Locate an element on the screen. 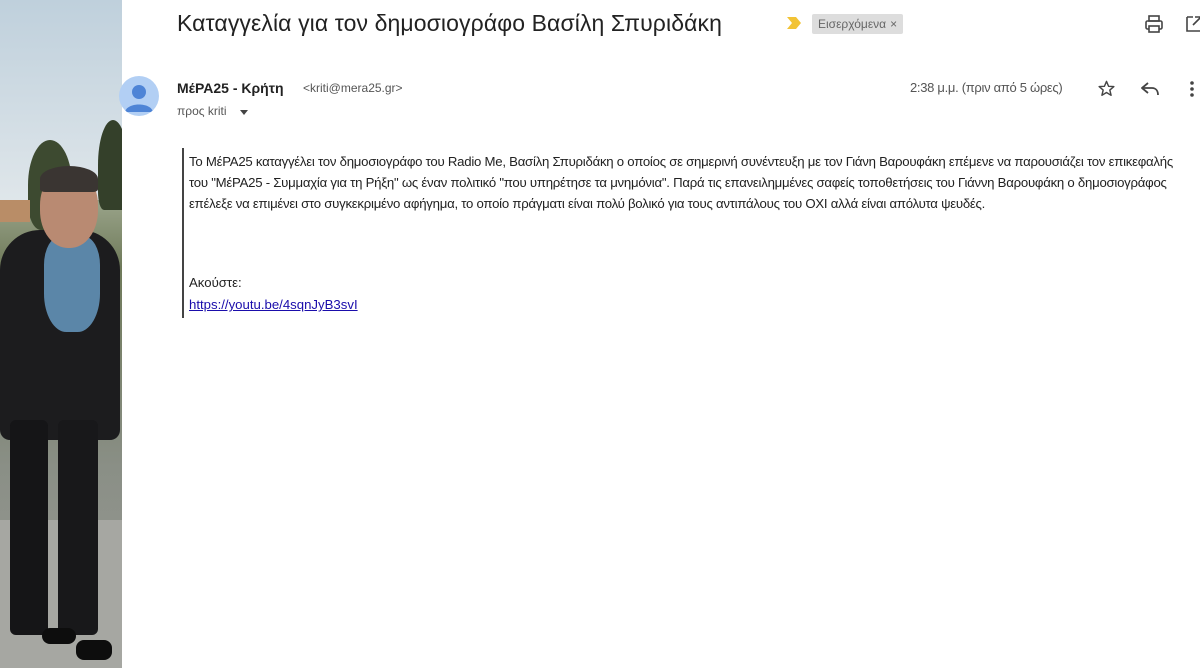 The width and height of the screenshot is (1200, 668). recipient-line: προς kriti is located at coordinates (202, 111).